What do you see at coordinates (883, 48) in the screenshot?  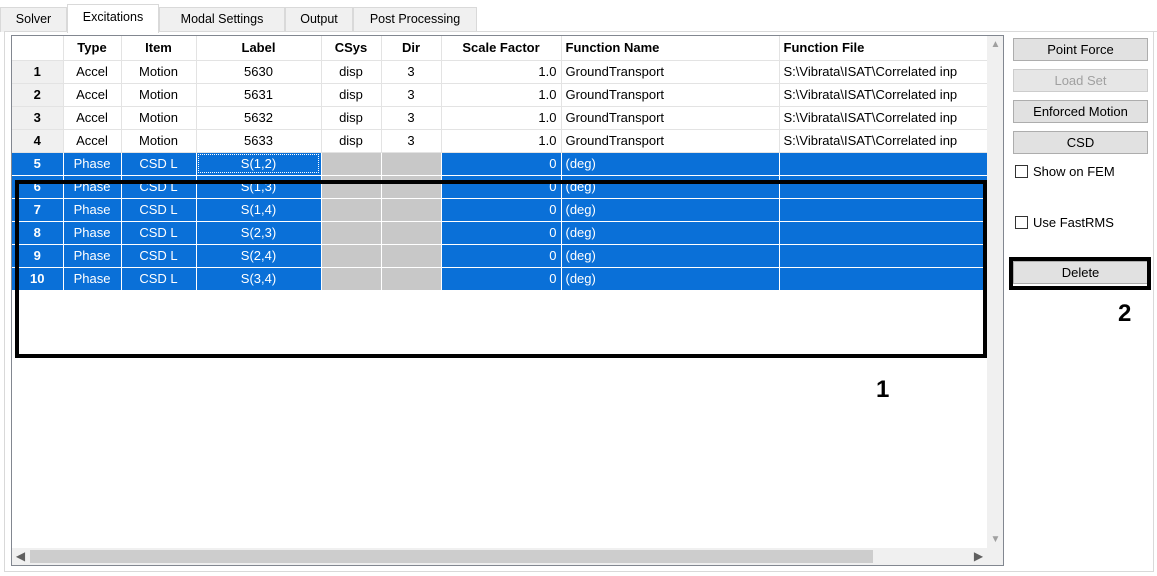 I see `header-function-file: Function File` at bounding box center [883, 48].